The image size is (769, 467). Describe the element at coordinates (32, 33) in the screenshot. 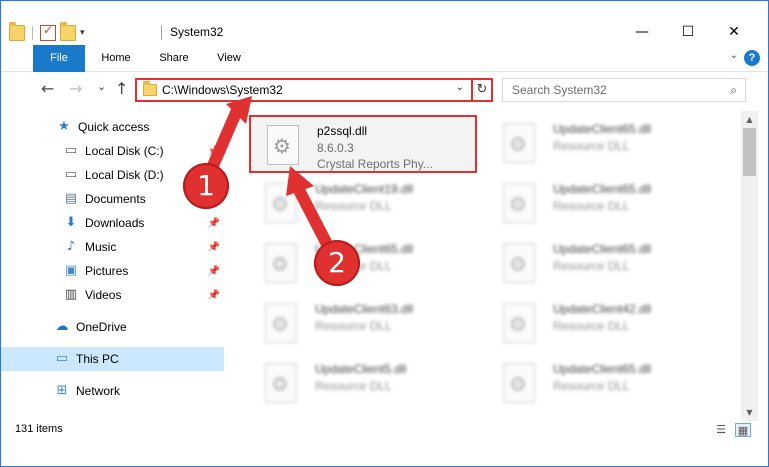

I see `toolbar-separator` at that location.